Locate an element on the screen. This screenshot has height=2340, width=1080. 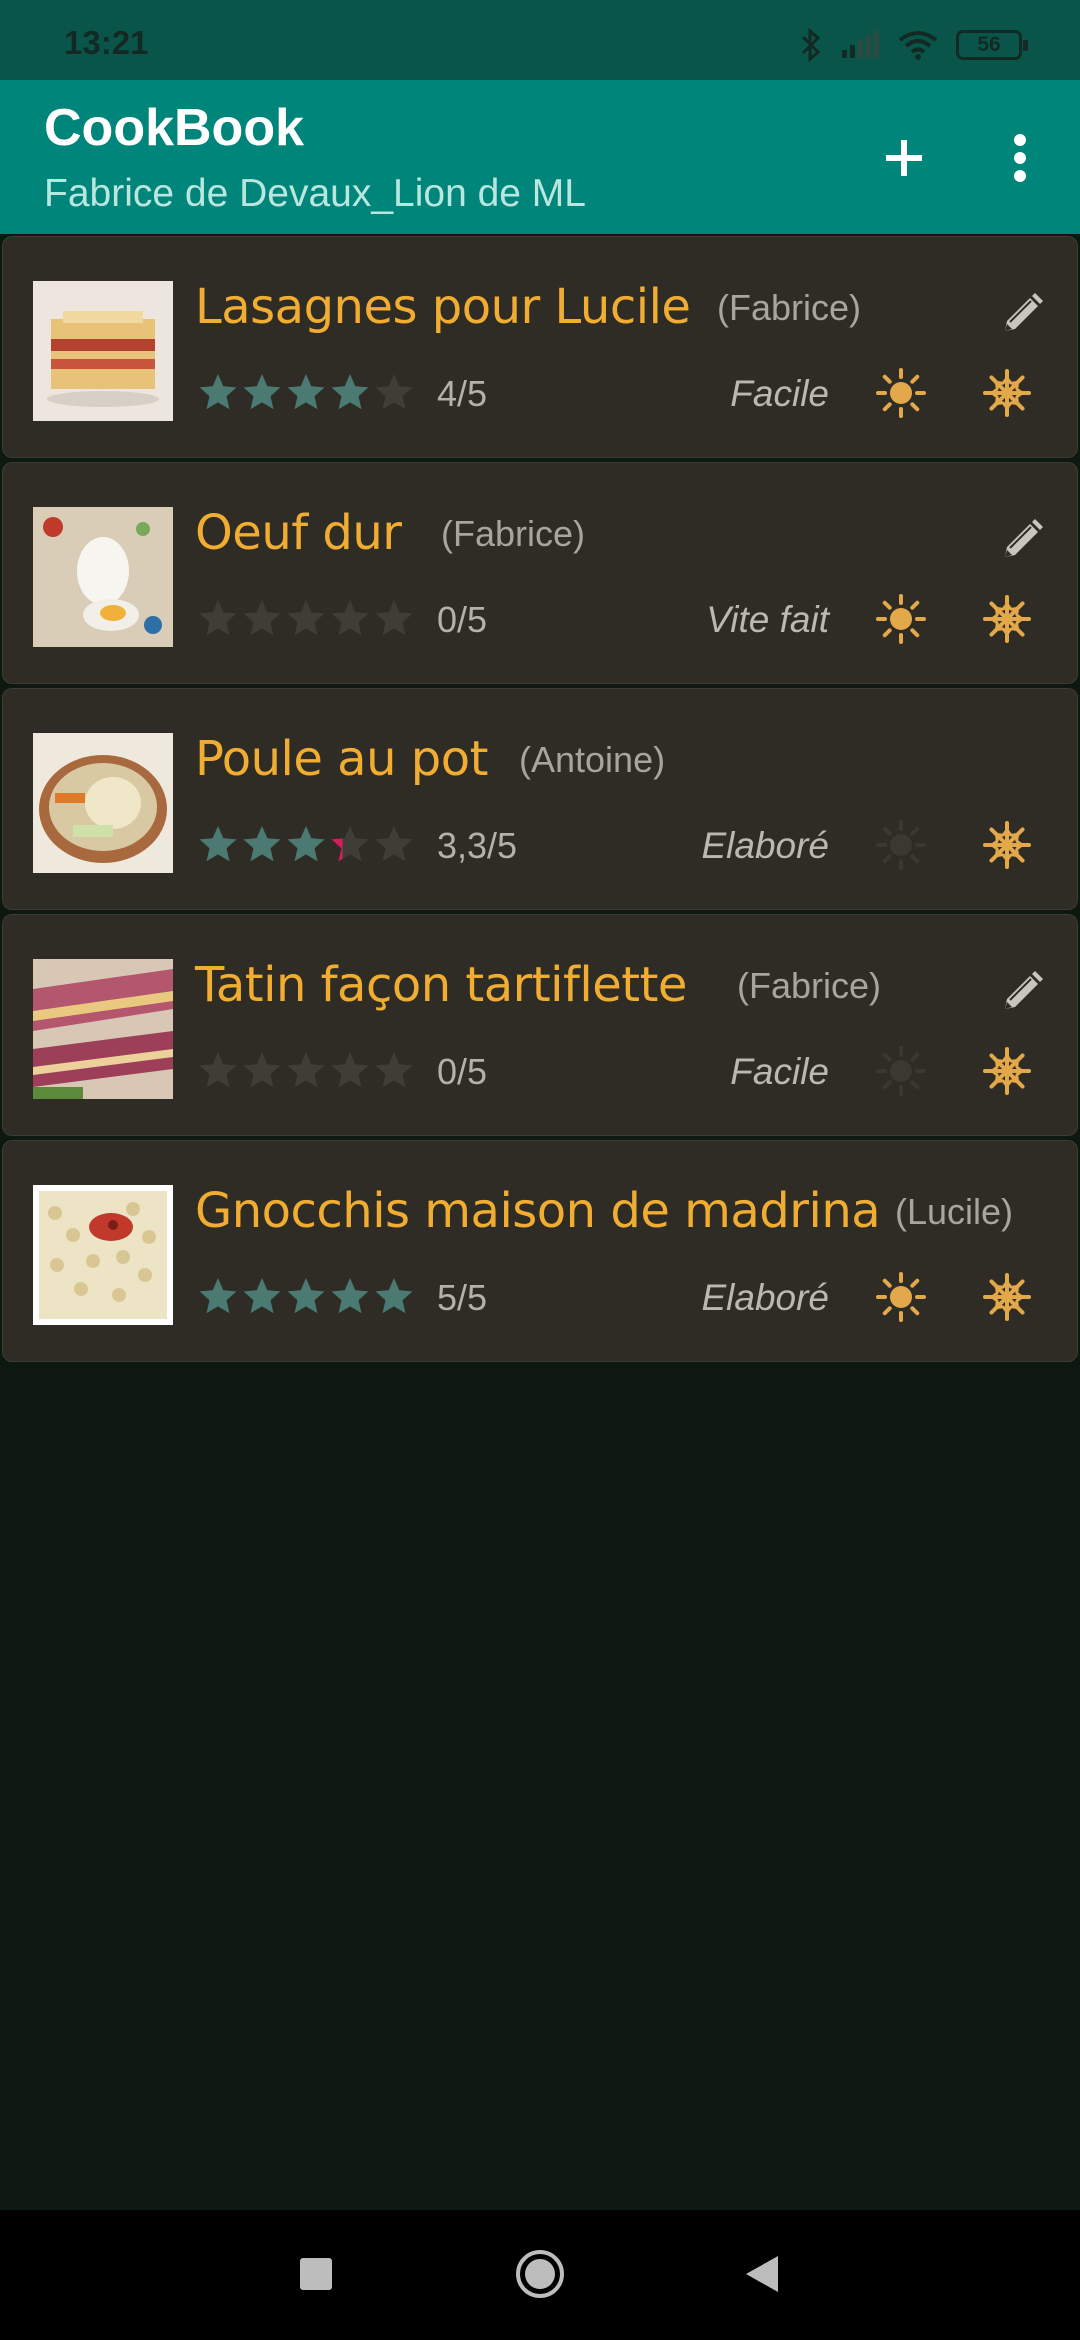
rating-text: 3,3/5 is located at coordinates (477, 845).